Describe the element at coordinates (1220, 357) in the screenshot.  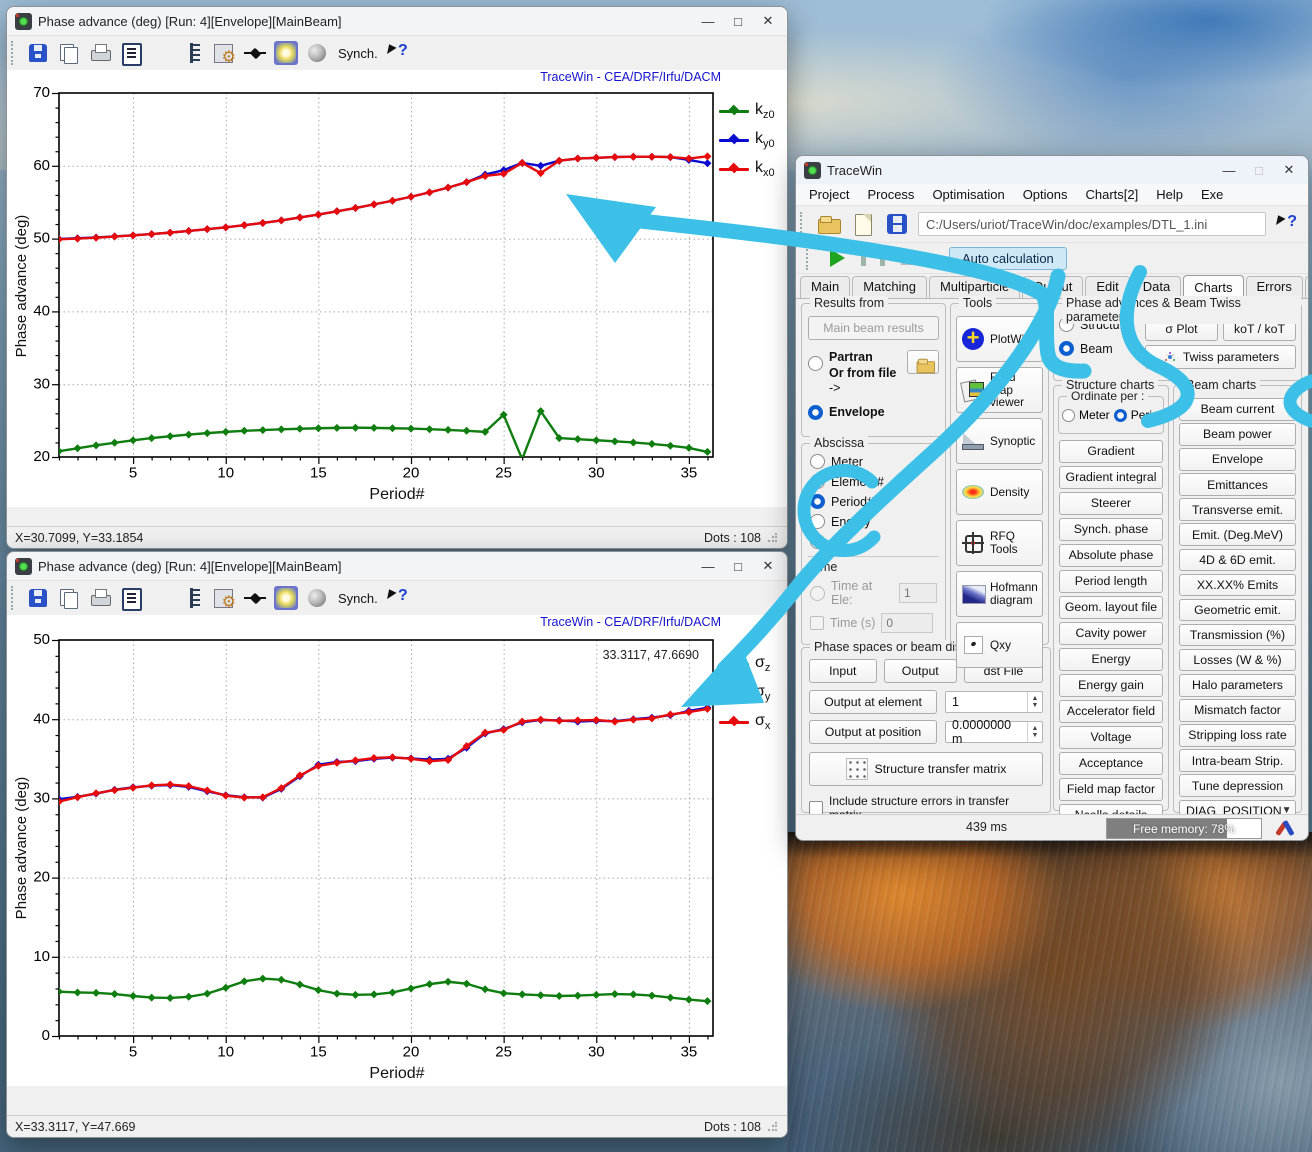
I see `twiss-parameters-button: Twiss parameters` at that location.